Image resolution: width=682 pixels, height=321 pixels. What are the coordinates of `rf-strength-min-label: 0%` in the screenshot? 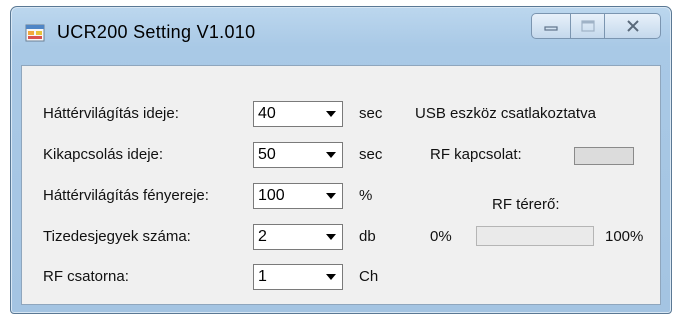 It's located at (441, 236).